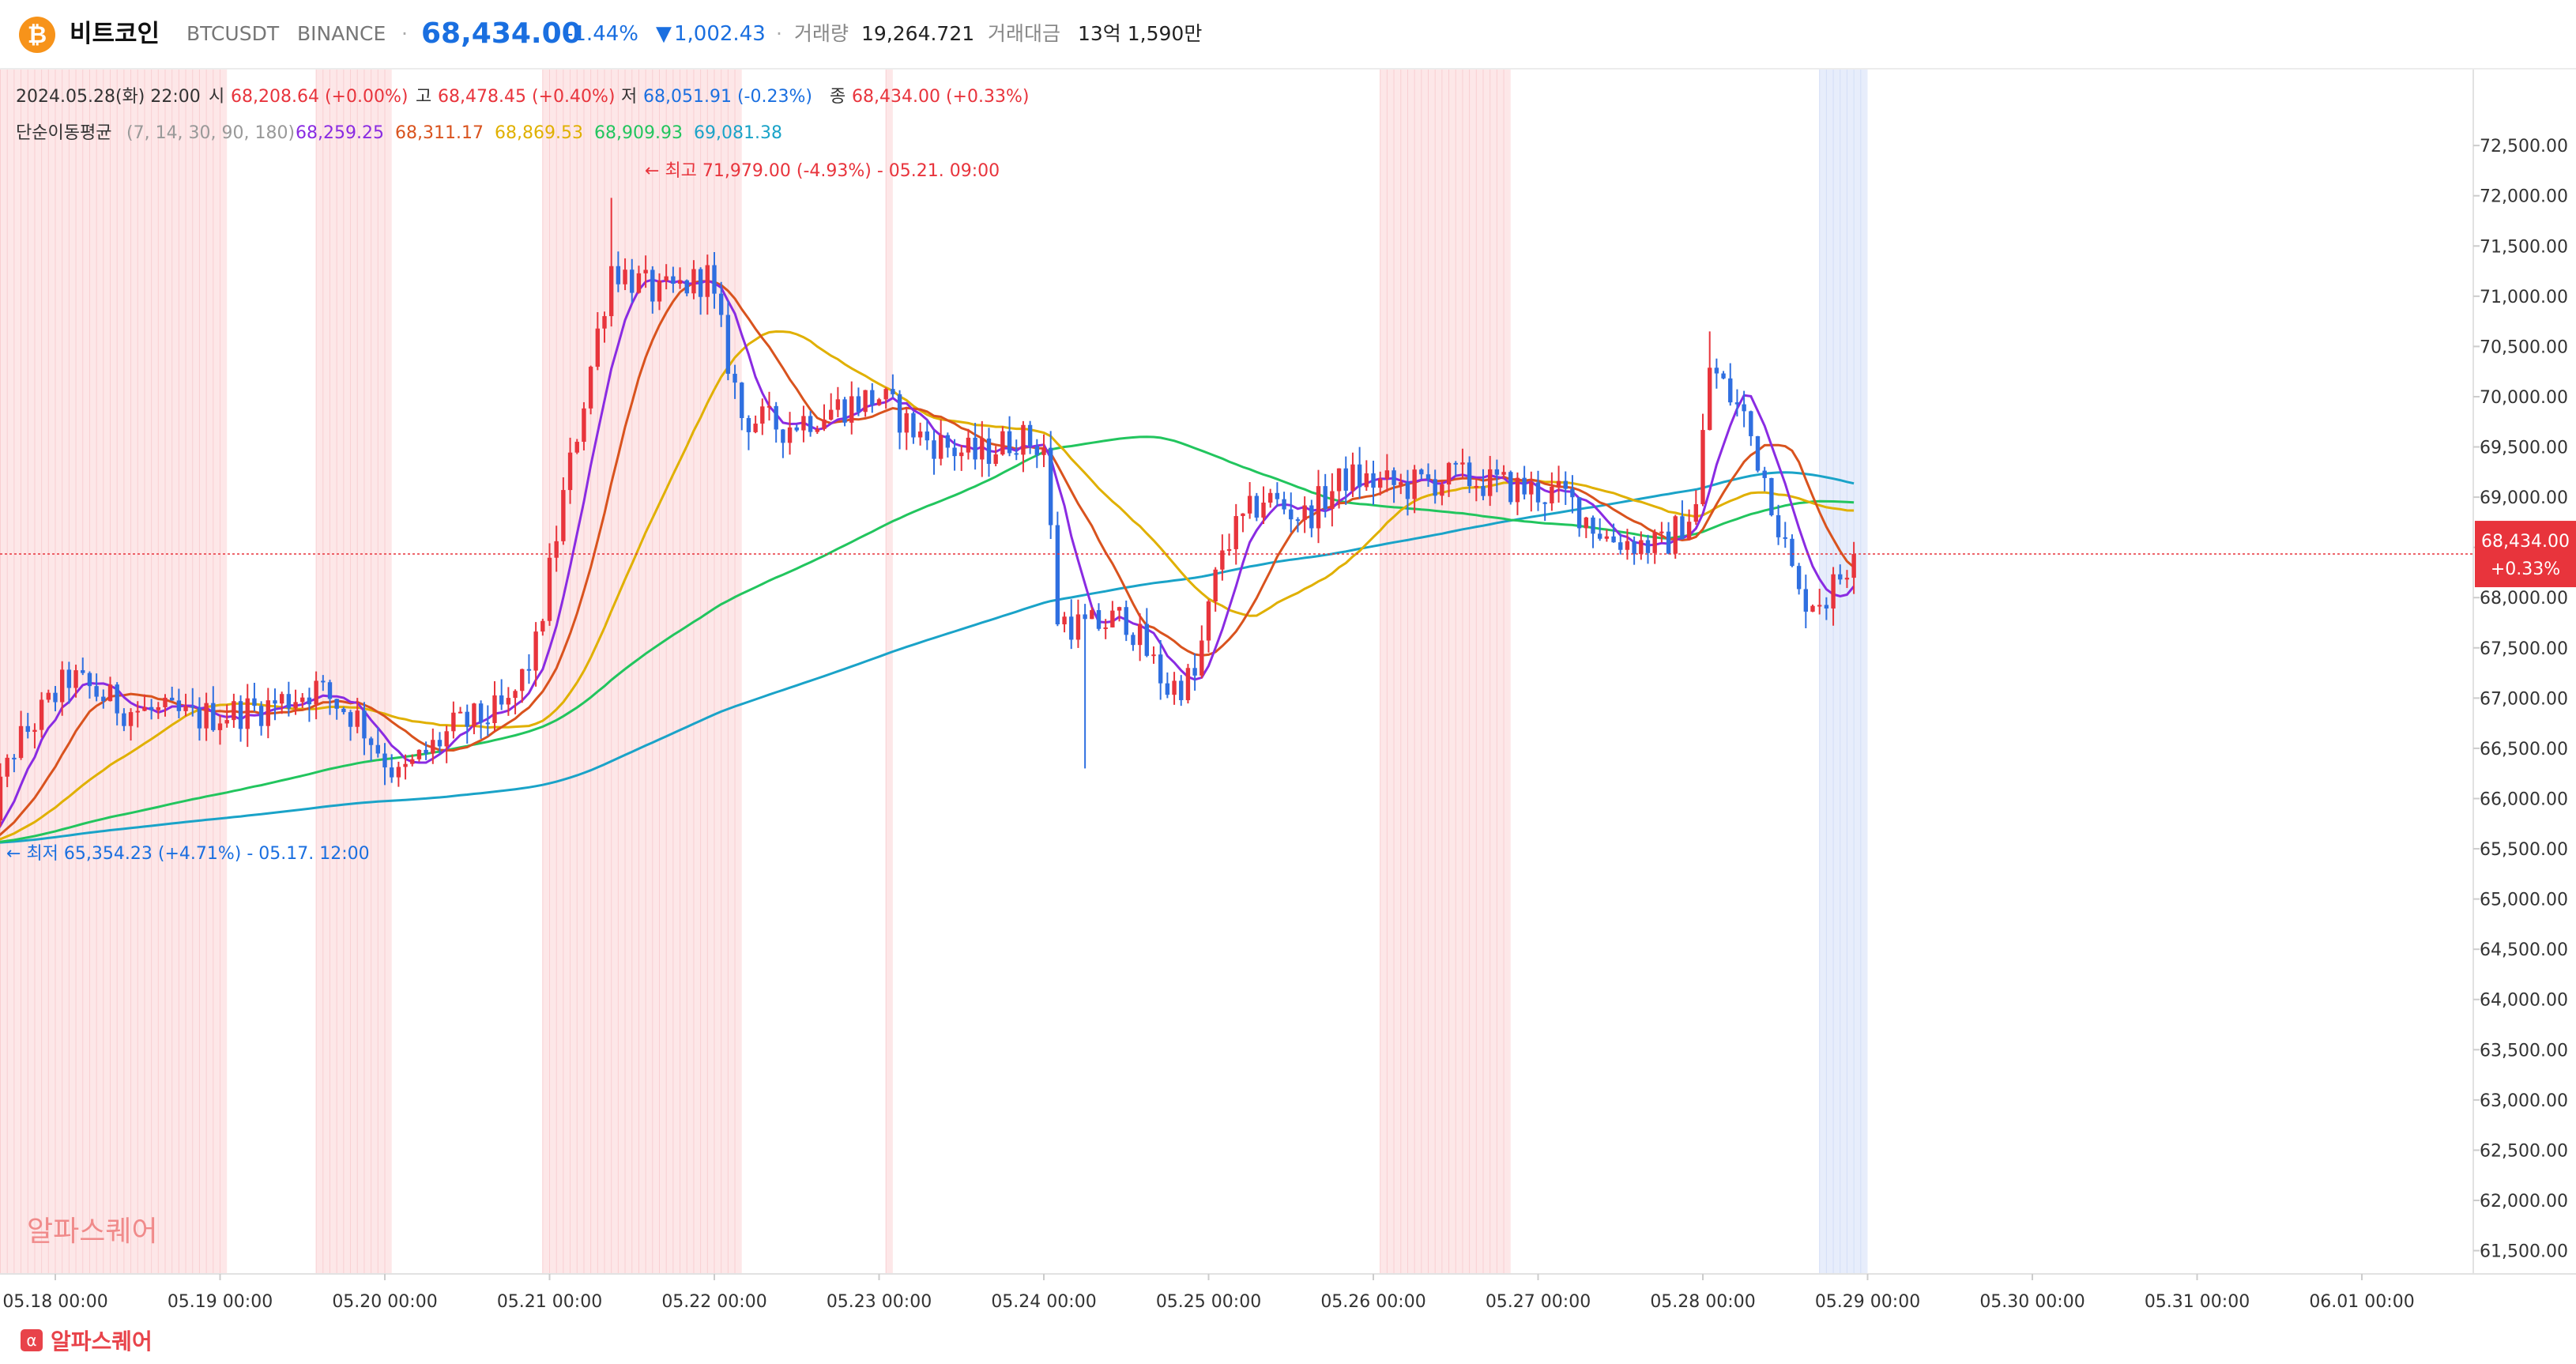 Image resolution: width=2576 pixels, height=1364 pixels. I want to click on x-tick-label: 05.24 00:00, so click(1043, 1302).